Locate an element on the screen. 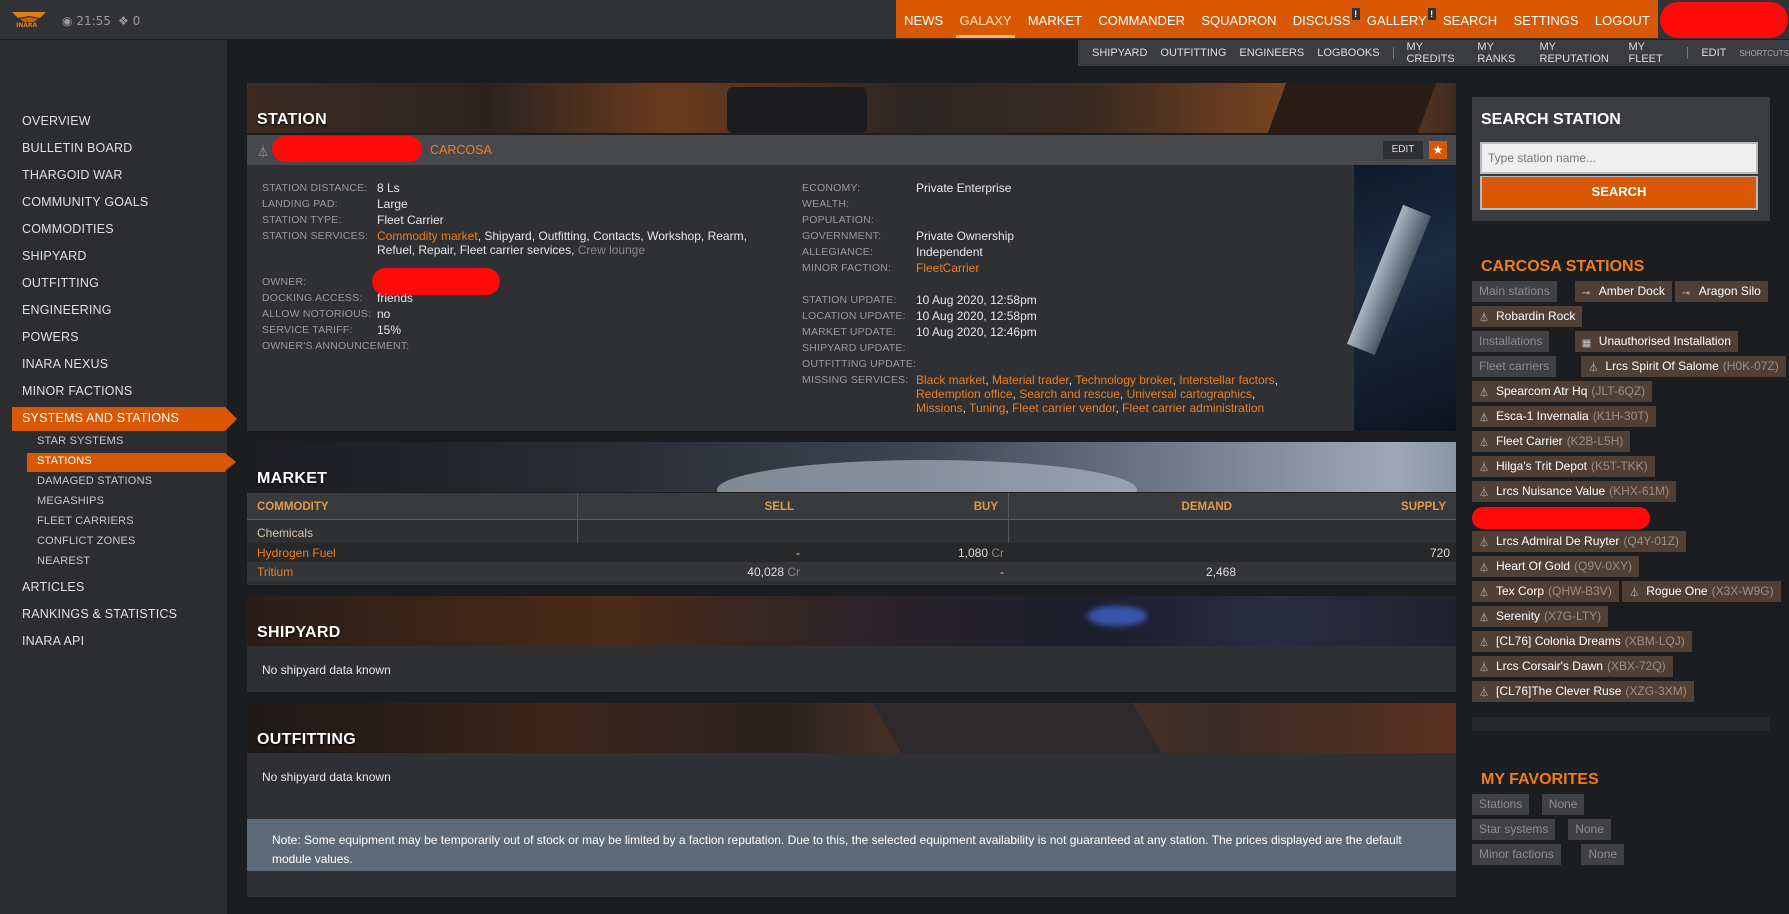 This screenshot has height=914, width=1789. station-link-fleet-carrier: ⏃ Fleet Carrier (K2B-L5H) is located at coordinates (1551, 441).